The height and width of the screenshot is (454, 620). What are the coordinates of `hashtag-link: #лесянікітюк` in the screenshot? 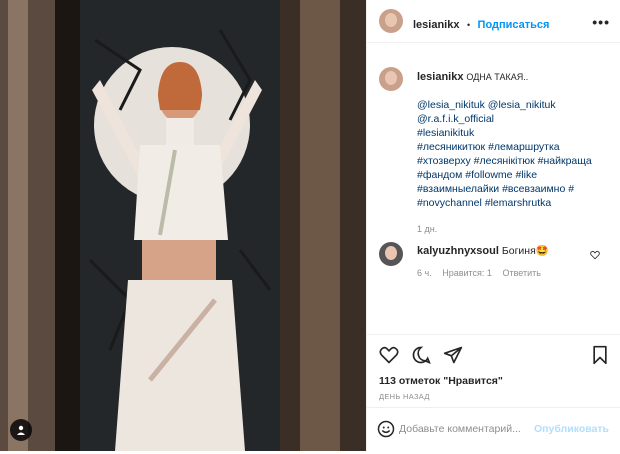 It's located at (504, 161).